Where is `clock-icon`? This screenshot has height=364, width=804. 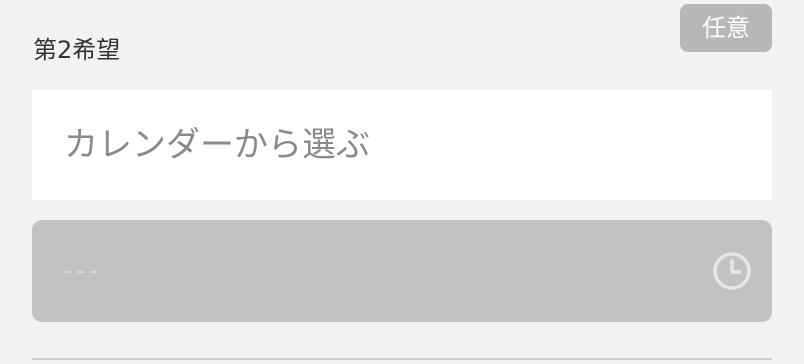
clock-icon is located at coordinates (732, 271).